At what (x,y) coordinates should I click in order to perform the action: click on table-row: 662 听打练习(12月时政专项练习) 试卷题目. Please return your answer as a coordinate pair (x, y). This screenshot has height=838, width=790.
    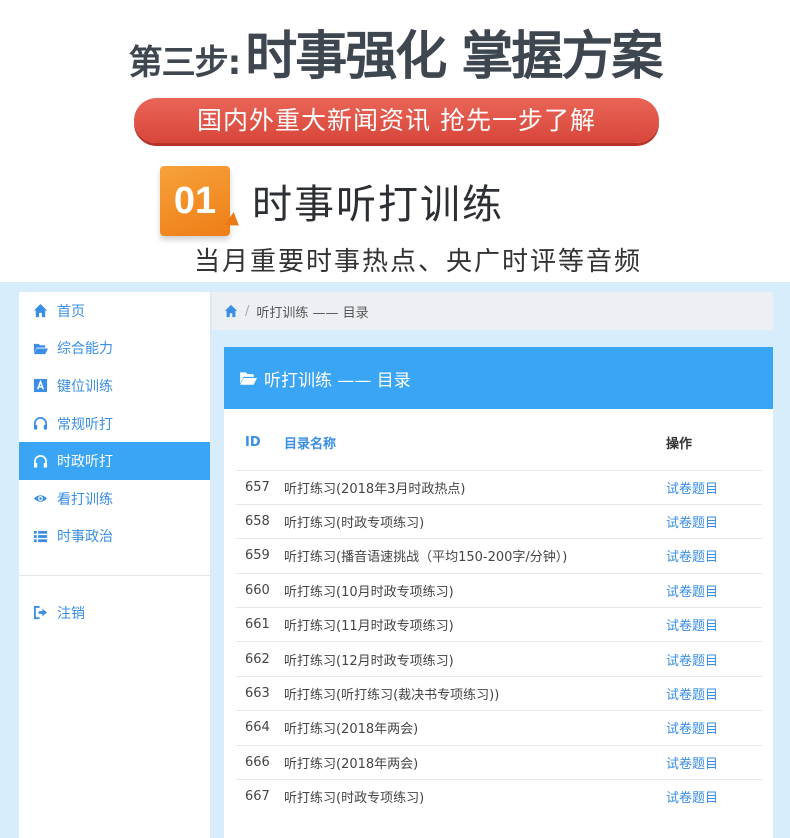
    Looking at the image, I should click on (499, 659).